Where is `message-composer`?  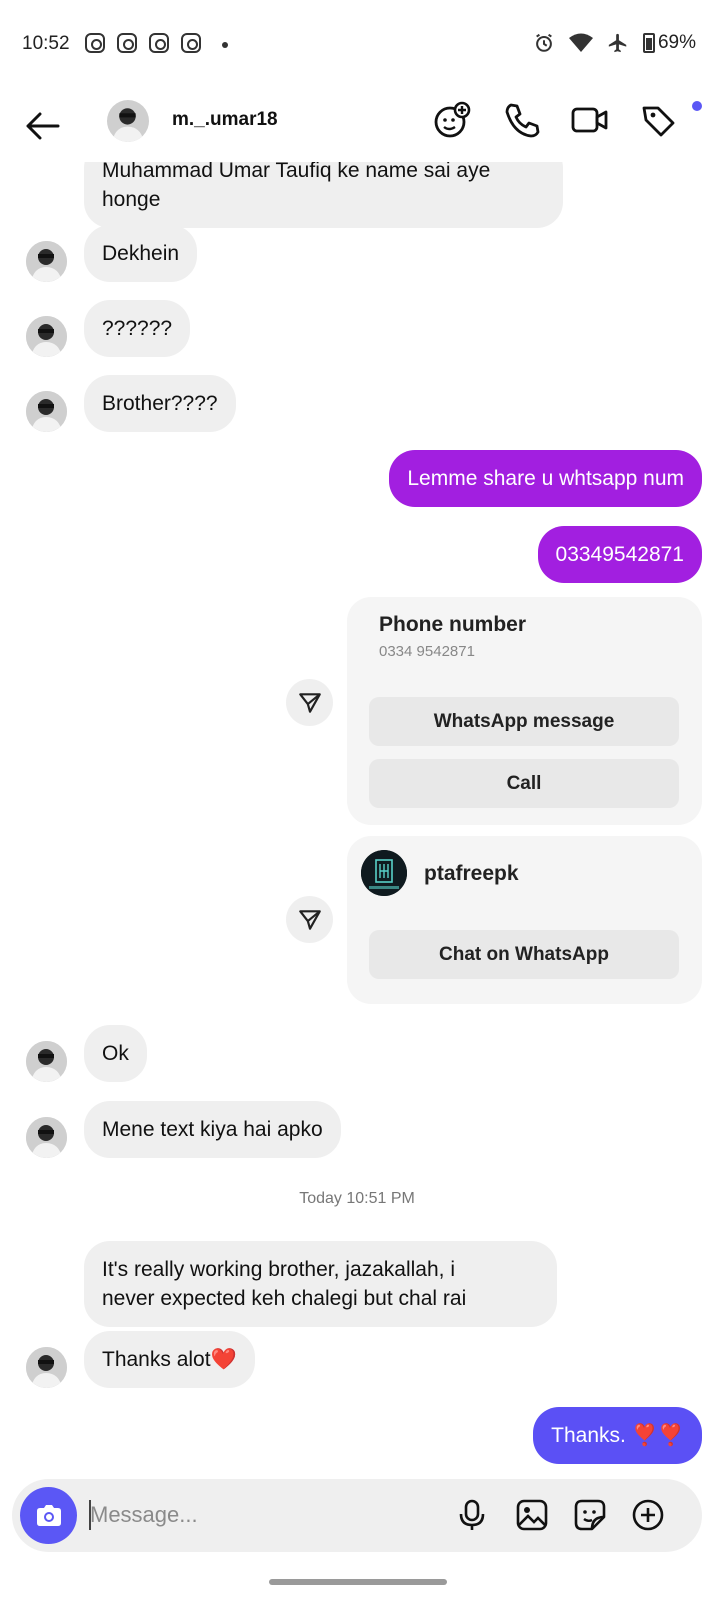
message-composer is located at coordinates (357, 1515).